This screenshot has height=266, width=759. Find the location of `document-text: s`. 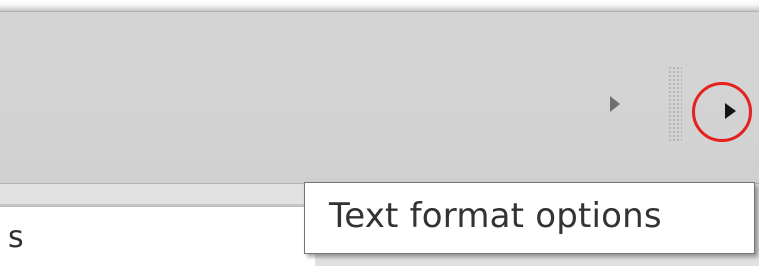

document-text: s is located at coordinates (16, 237).